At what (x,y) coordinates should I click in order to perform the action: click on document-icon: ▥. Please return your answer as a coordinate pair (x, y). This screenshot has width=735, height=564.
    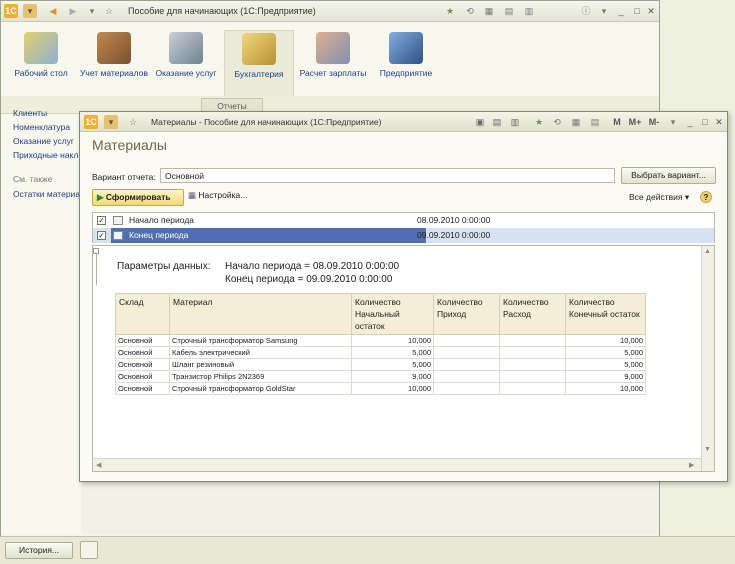
    Looking at the image, I should click on (529, 11).